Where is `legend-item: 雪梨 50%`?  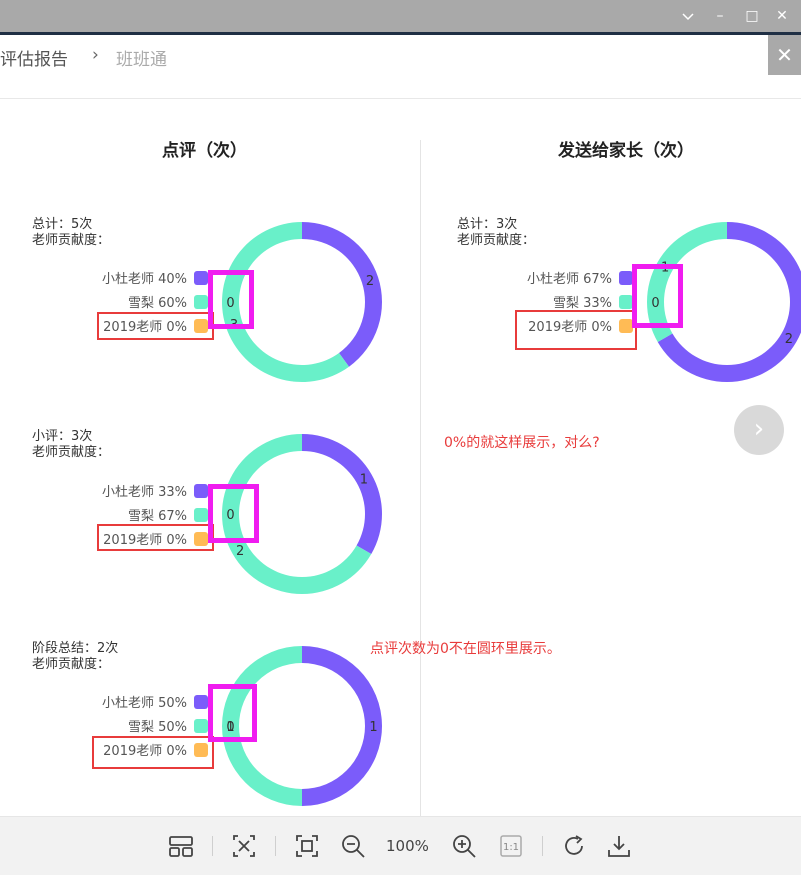 legend-item: 雪梨 50% is located at coordinates (168, 725).